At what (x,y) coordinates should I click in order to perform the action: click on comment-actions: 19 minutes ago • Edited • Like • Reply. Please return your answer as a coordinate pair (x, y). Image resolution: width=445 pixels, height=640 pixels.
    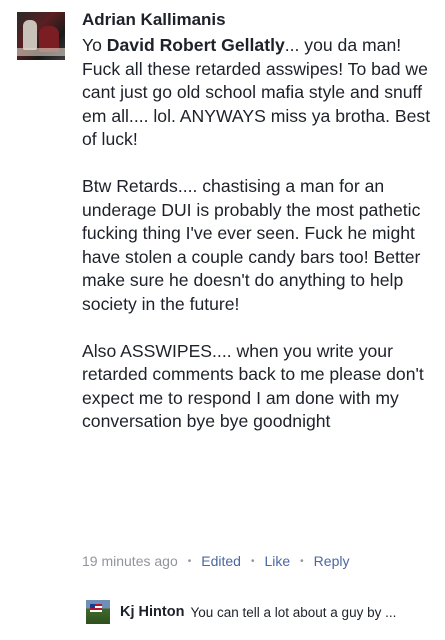
    Looking at the image, I should click on (215, 561).